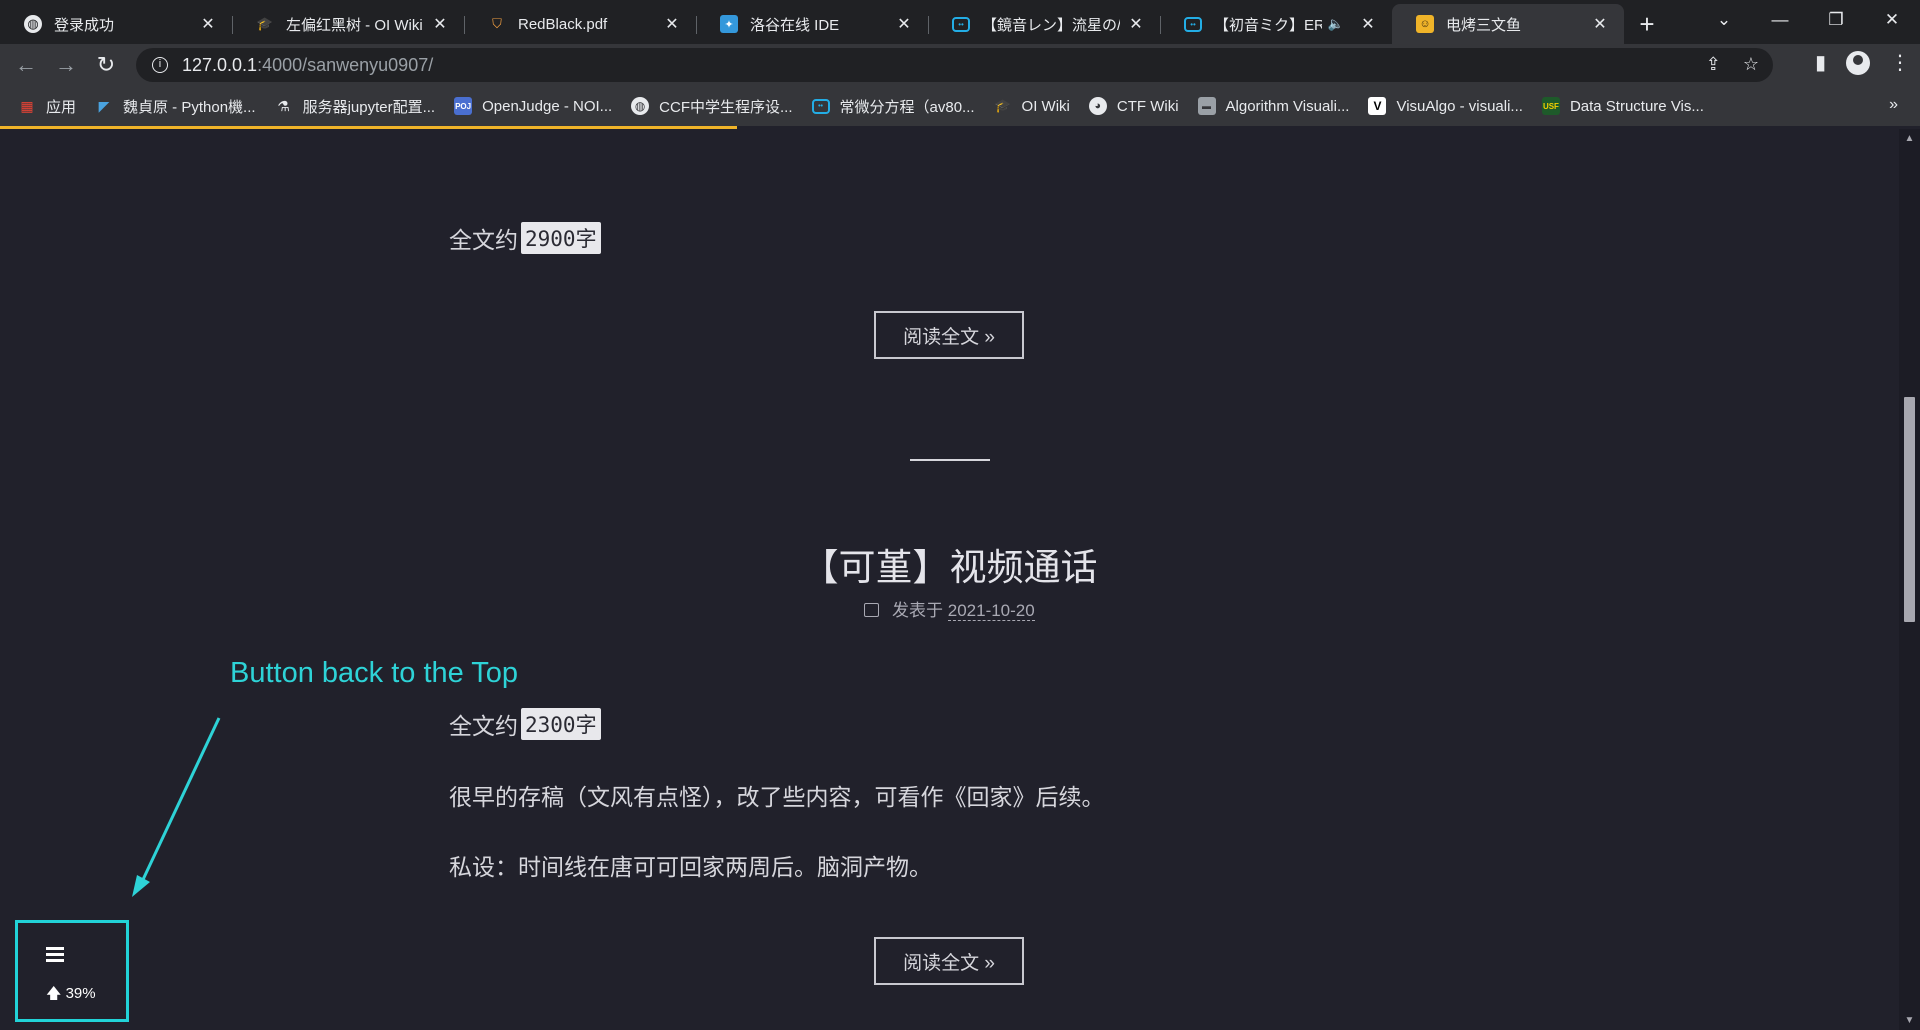 The image size is (1920, 1030). What do you see at coordinates (1045, 106) in the screenshot?
I see `bookmark-label: OI Wiki` at bounding box center [1045, 106].